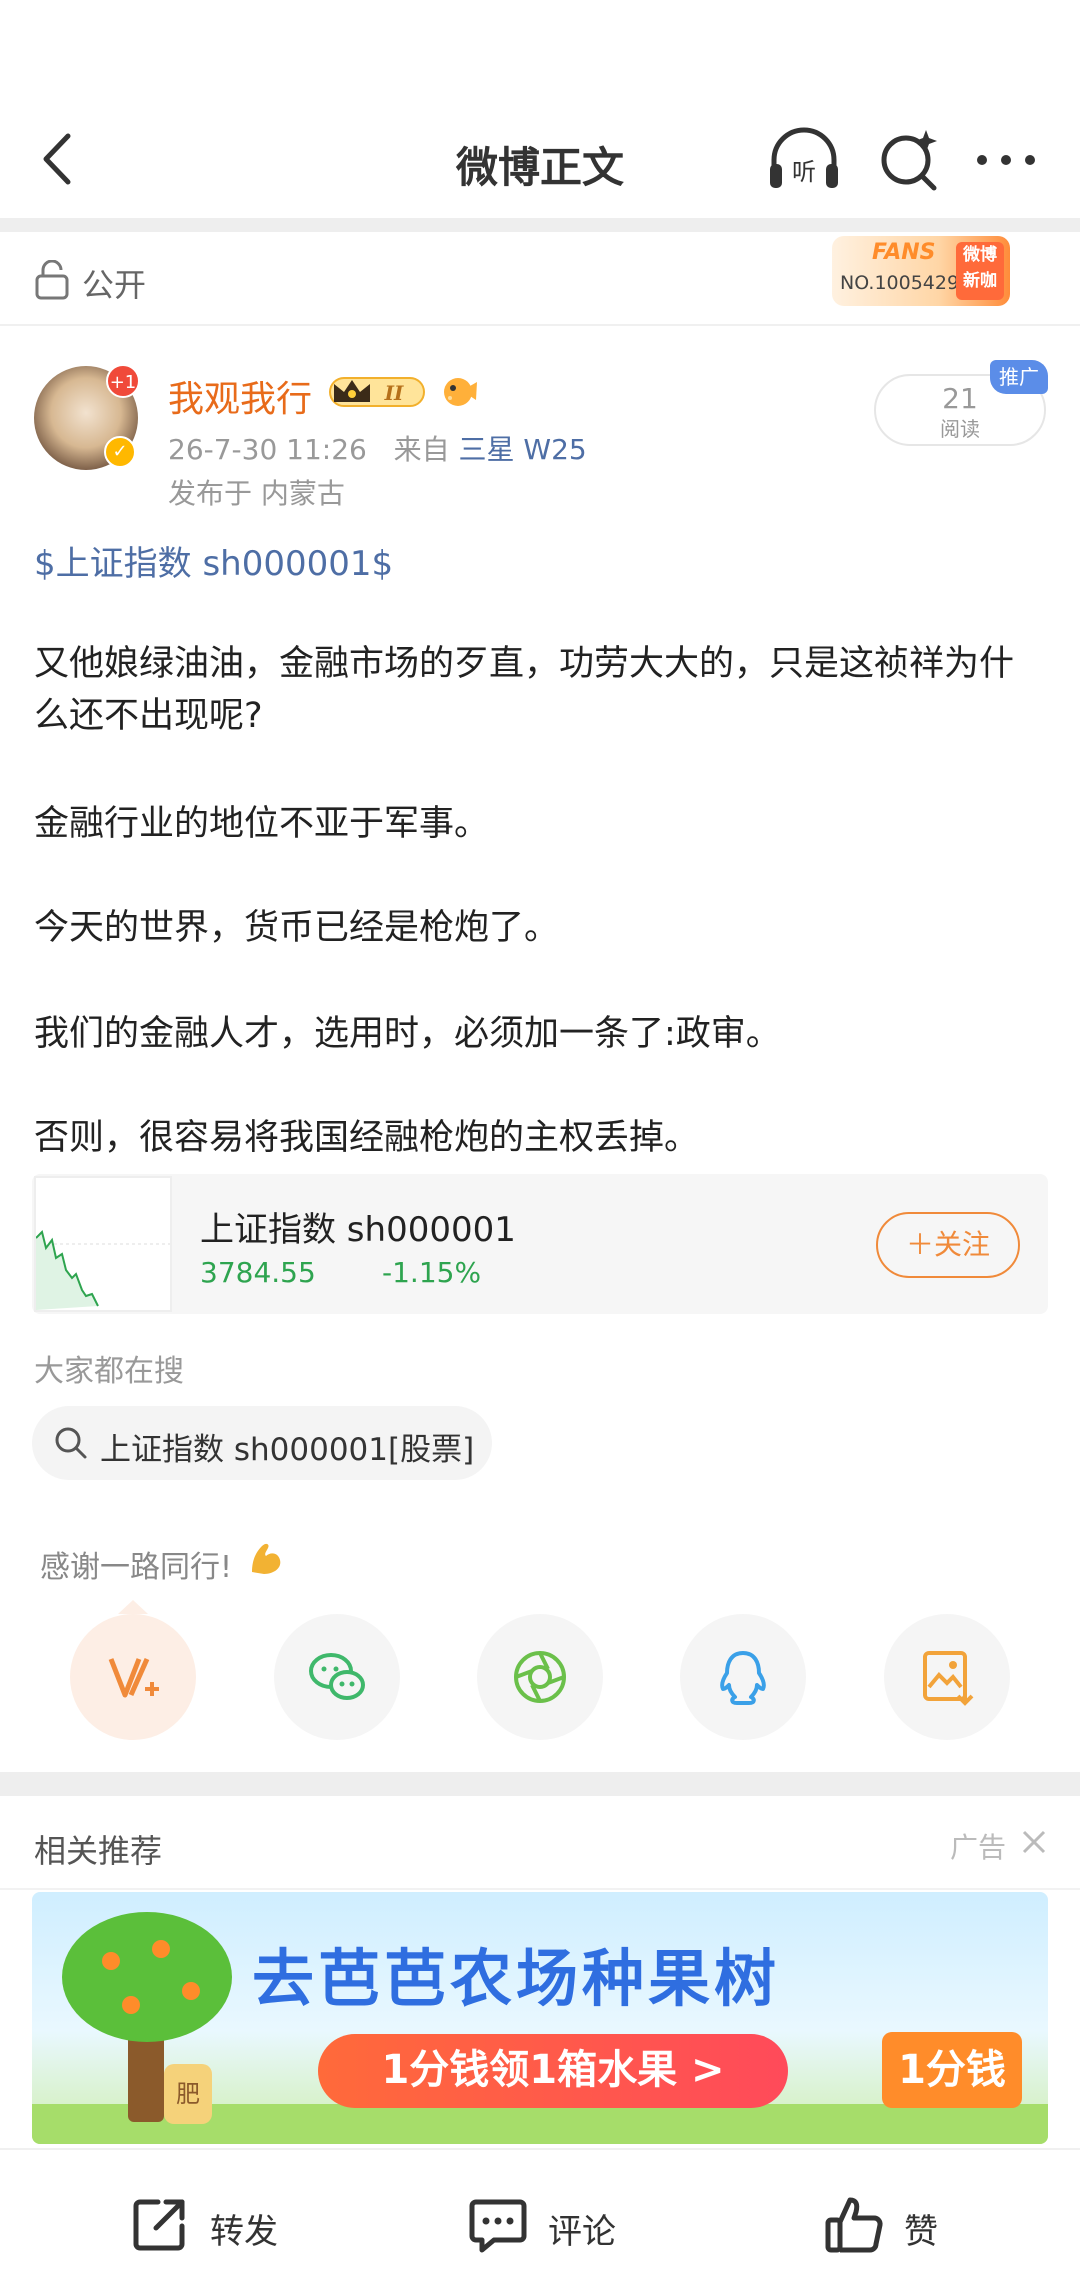 This screenshot has height=2292, width=1080. I want to click on banner-title: 去芭芭农场种果树, so click(516, 1978).